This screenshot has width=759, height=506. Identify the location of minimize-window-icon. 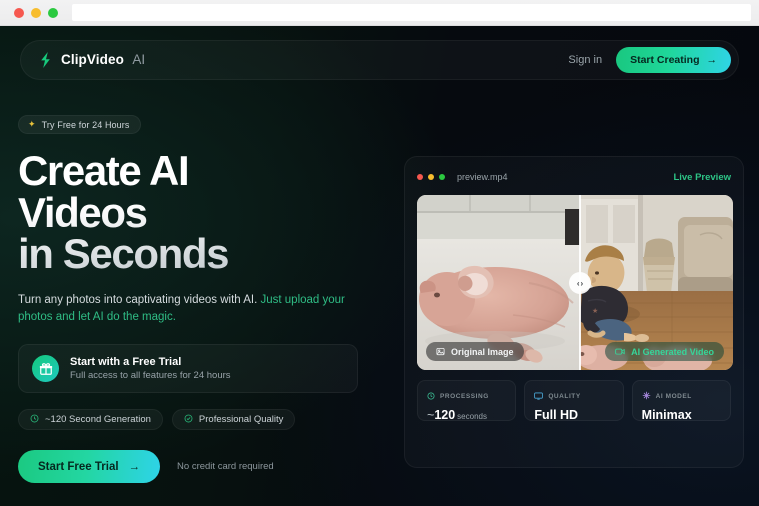
(36, 12).